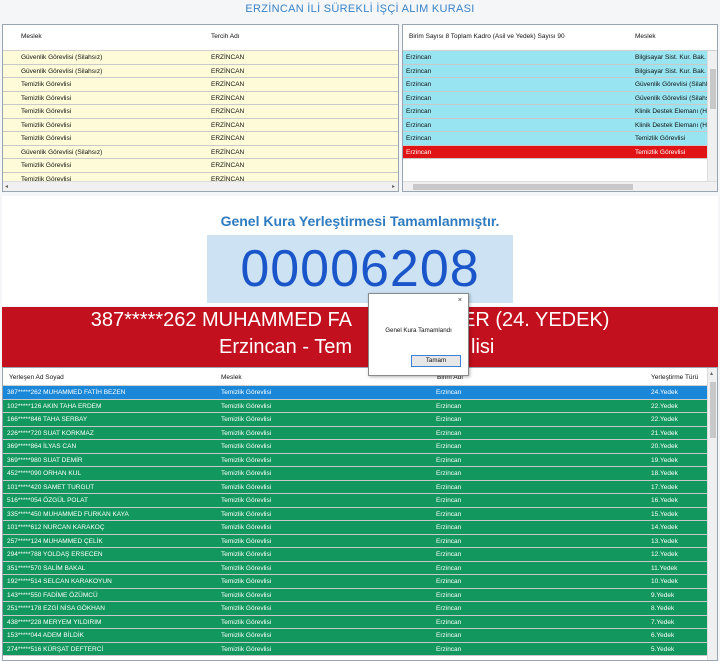 This screenshot has height=661, width=720. What do you see at coordinates (360, 221) in the screenshot?
I see `completion-headline: Genel Kura Yerleştirmesi Tamamlanmıştır.` at bounding box center [360, 221].